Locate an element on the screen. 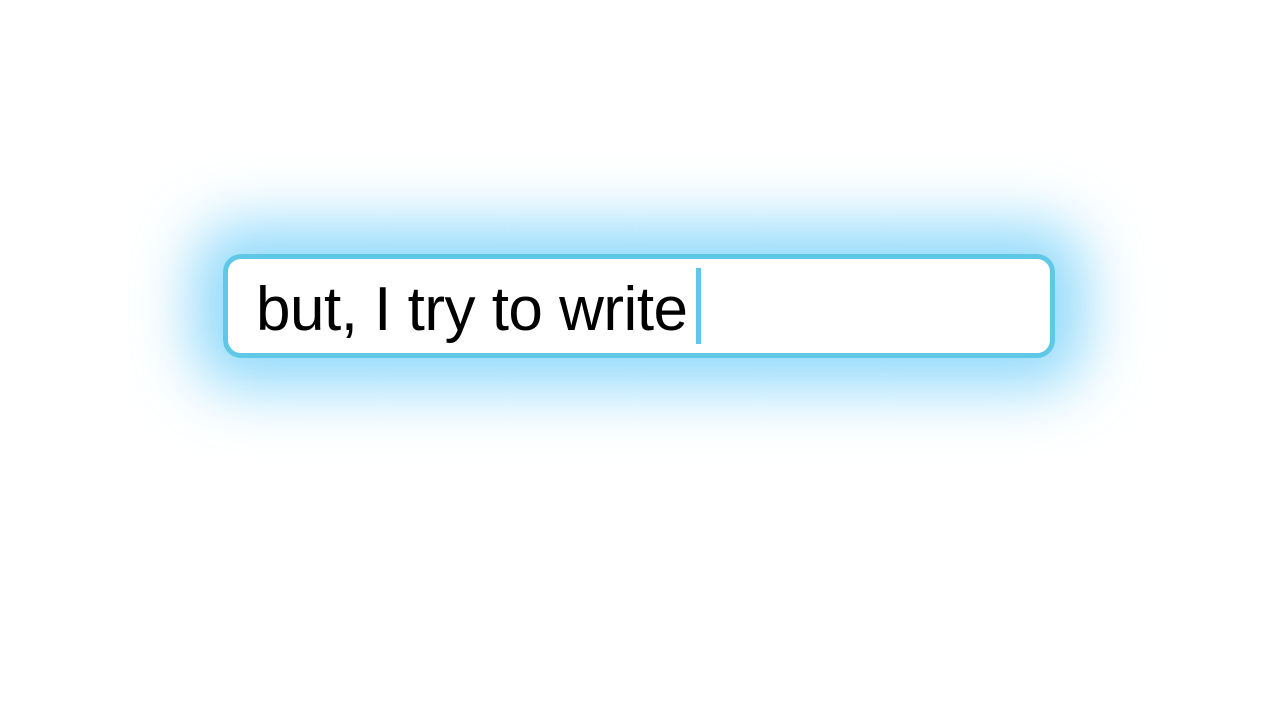 This screenshot has height=720, width=1280. text-input-field: but, I try to write is located at coordinates (639, 306).